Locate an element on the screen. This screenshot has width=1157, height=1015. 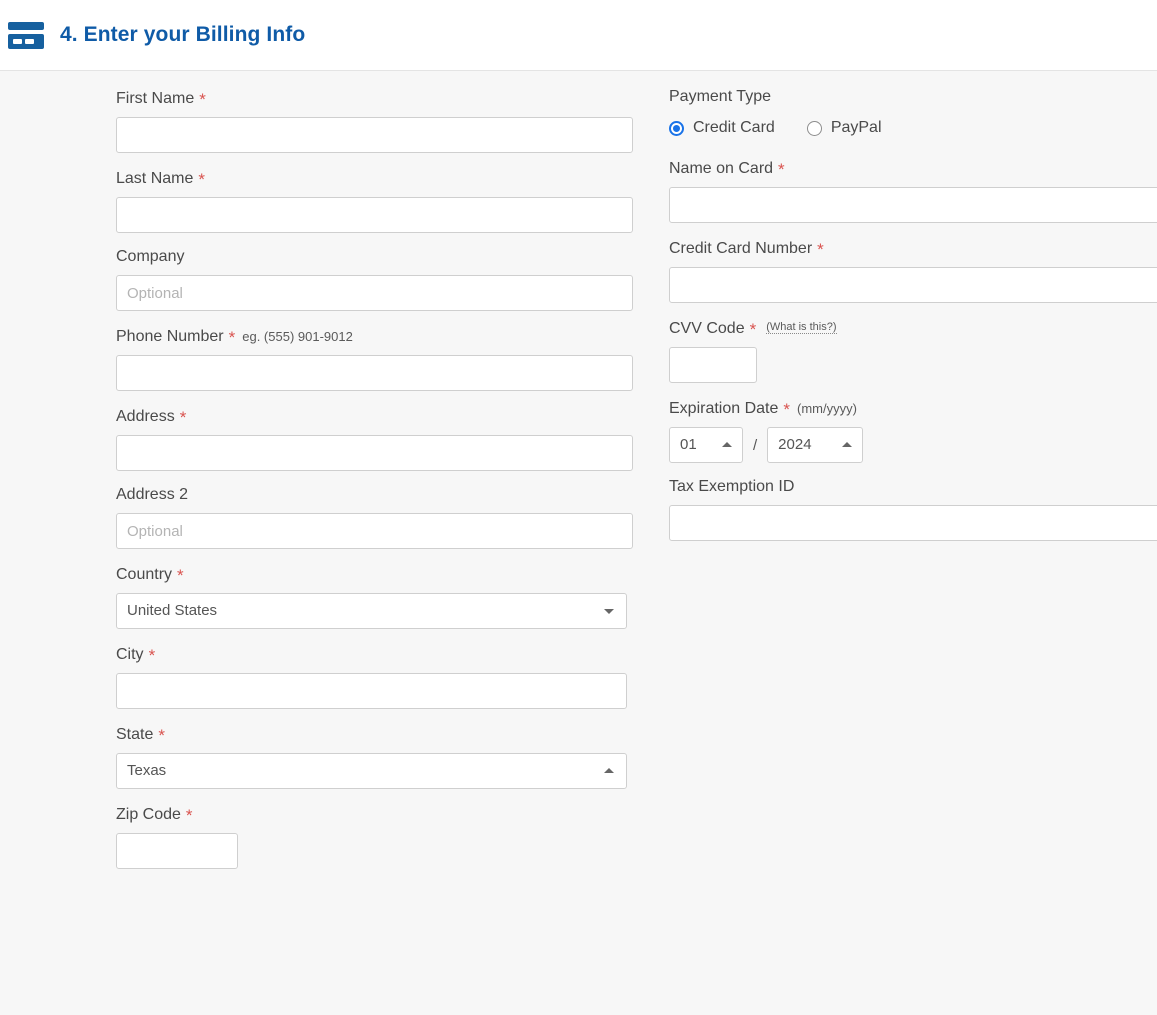
name-on-card-label-row: Name on Card * is located at coordinates (913, 169).